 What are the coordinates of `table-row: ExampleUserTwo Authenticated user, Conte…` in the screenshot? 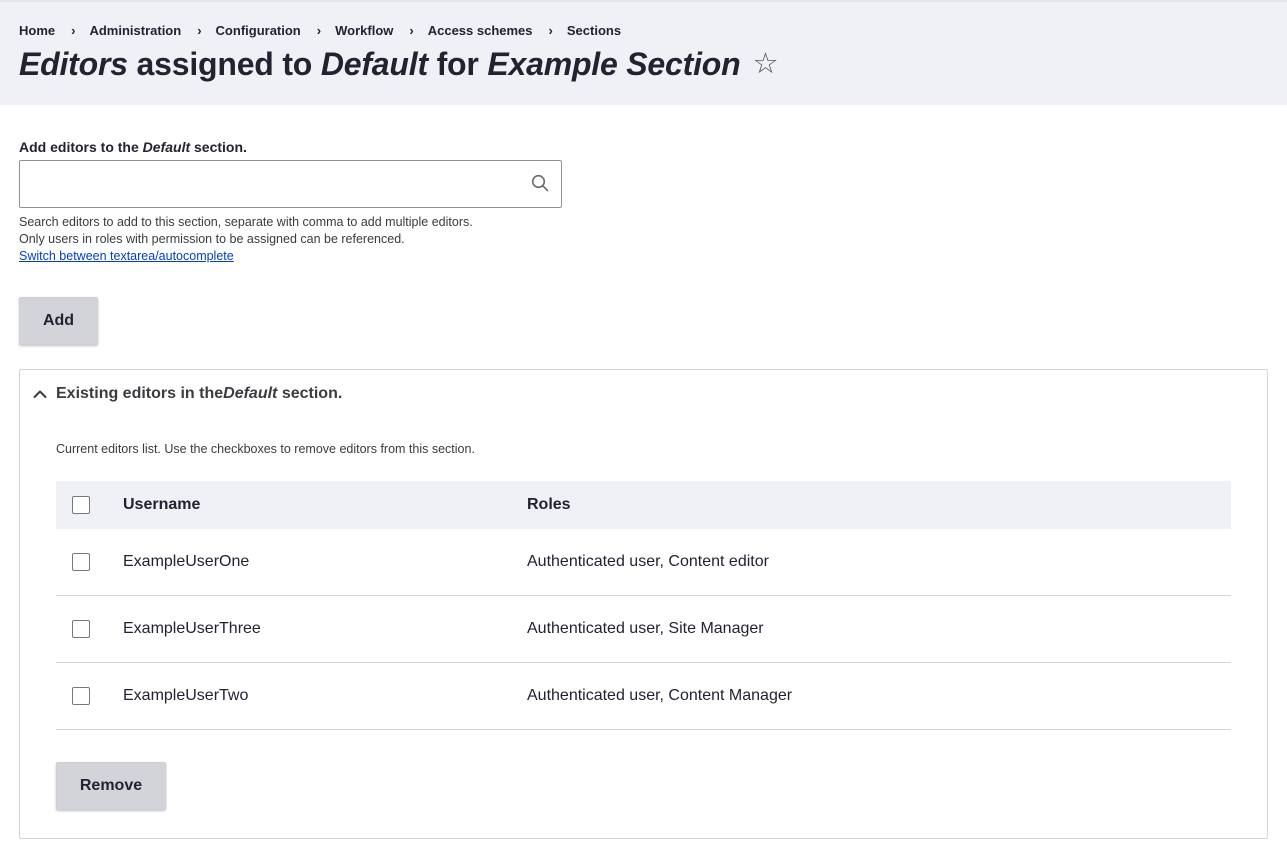 It's located at (643, 696).